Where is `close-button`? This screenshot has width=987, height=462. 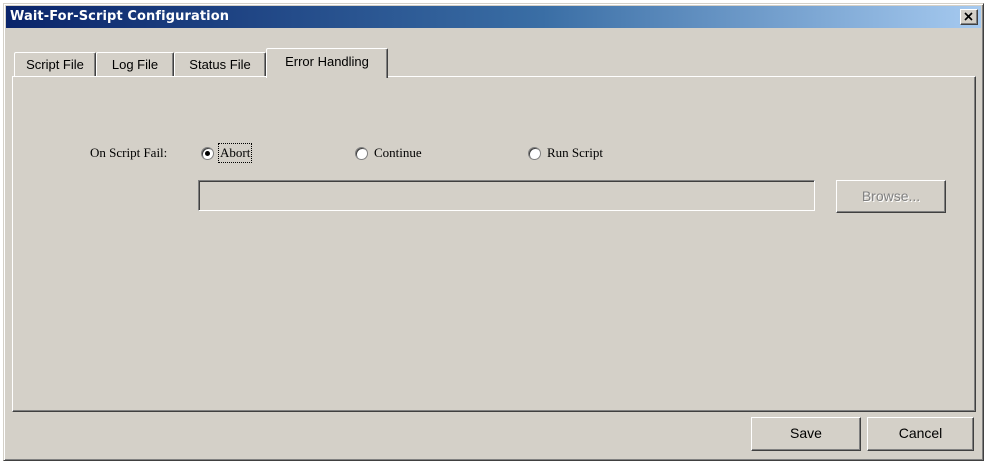
close-button is located at coordinates (969, 17).